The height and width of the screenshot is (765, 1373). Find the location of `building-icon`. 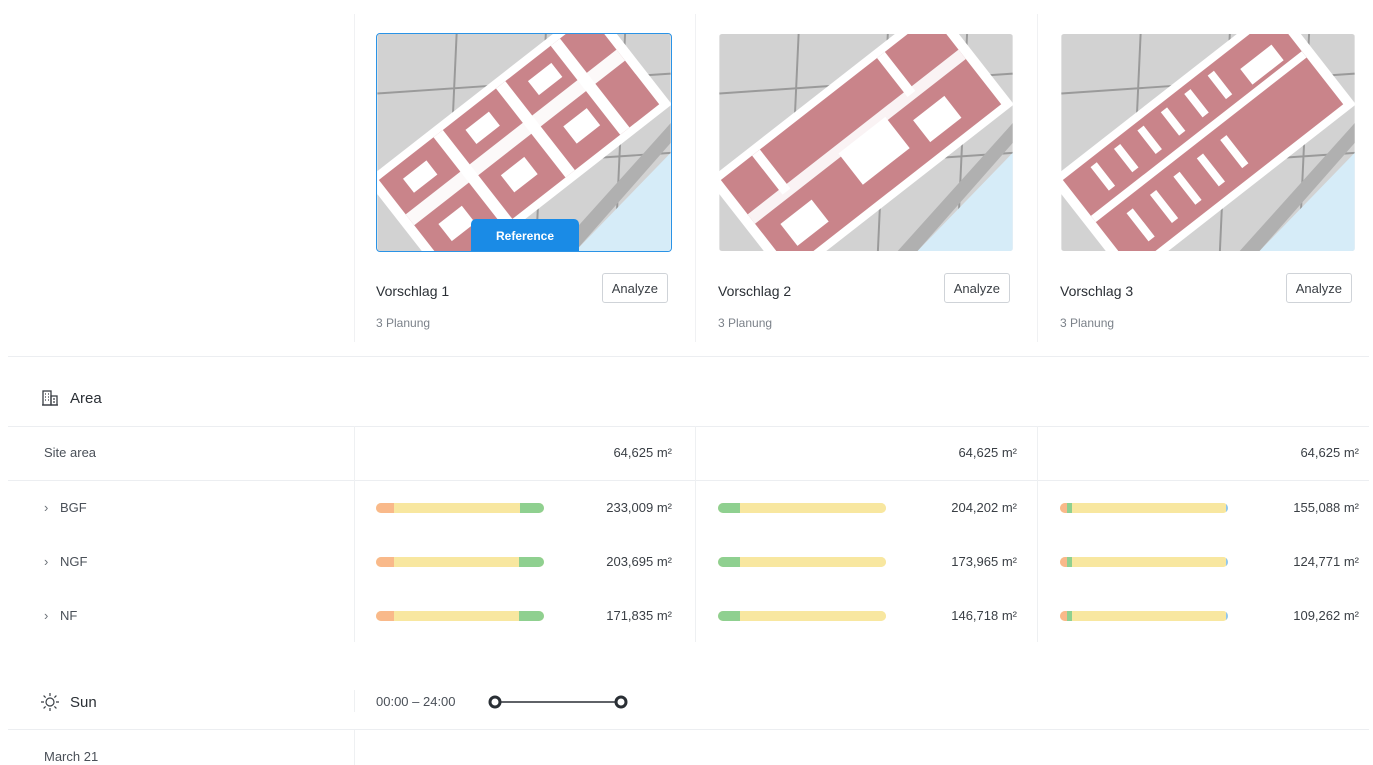

building-icon is located at coordinates (50, 398).